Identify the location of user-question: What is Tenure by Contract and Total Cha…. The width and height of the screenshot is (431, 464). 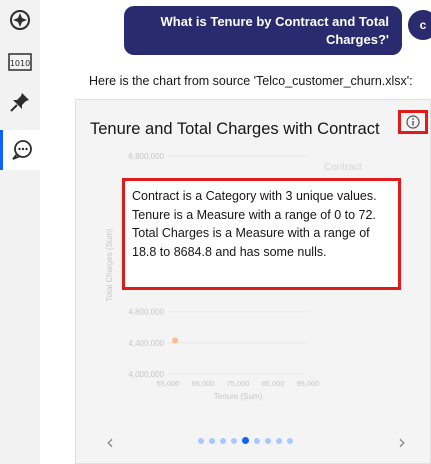
(274, 30).